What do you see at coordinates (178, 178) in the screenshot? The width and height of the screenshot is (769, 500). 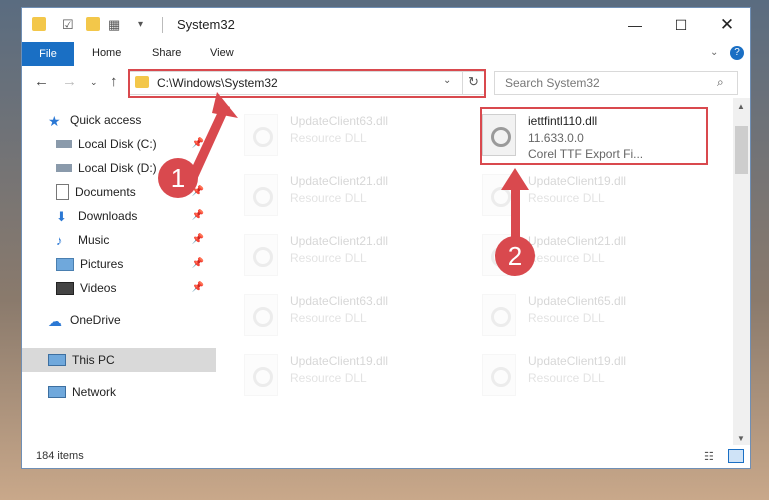 I see `callout-1: 1` at bounding box center [178, 178].